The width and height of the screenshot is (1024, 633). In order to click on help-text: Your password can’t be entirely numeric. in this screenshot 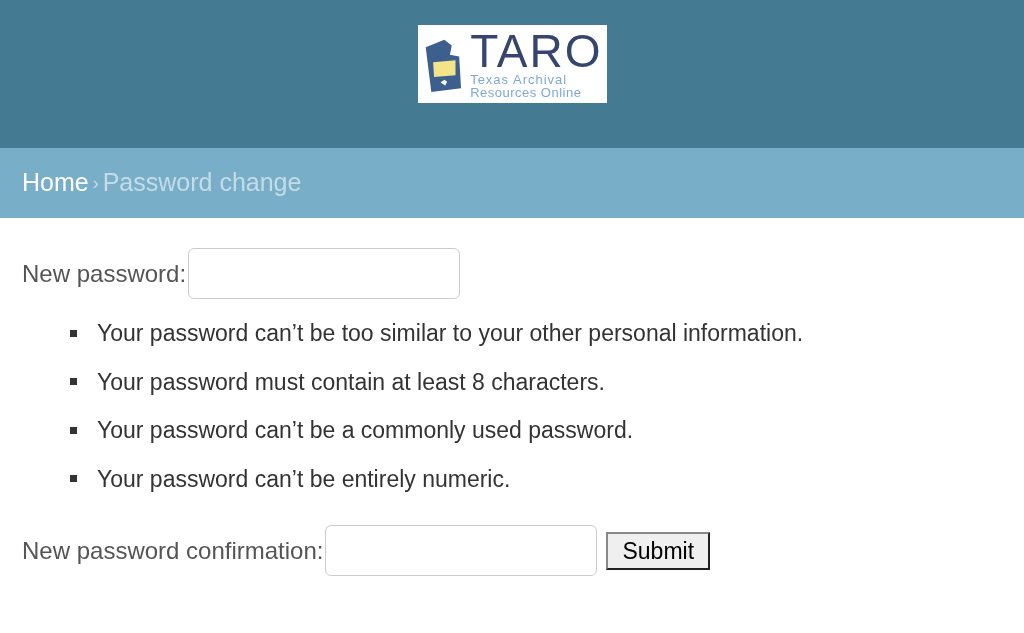, I will do `click(304, 479)`.